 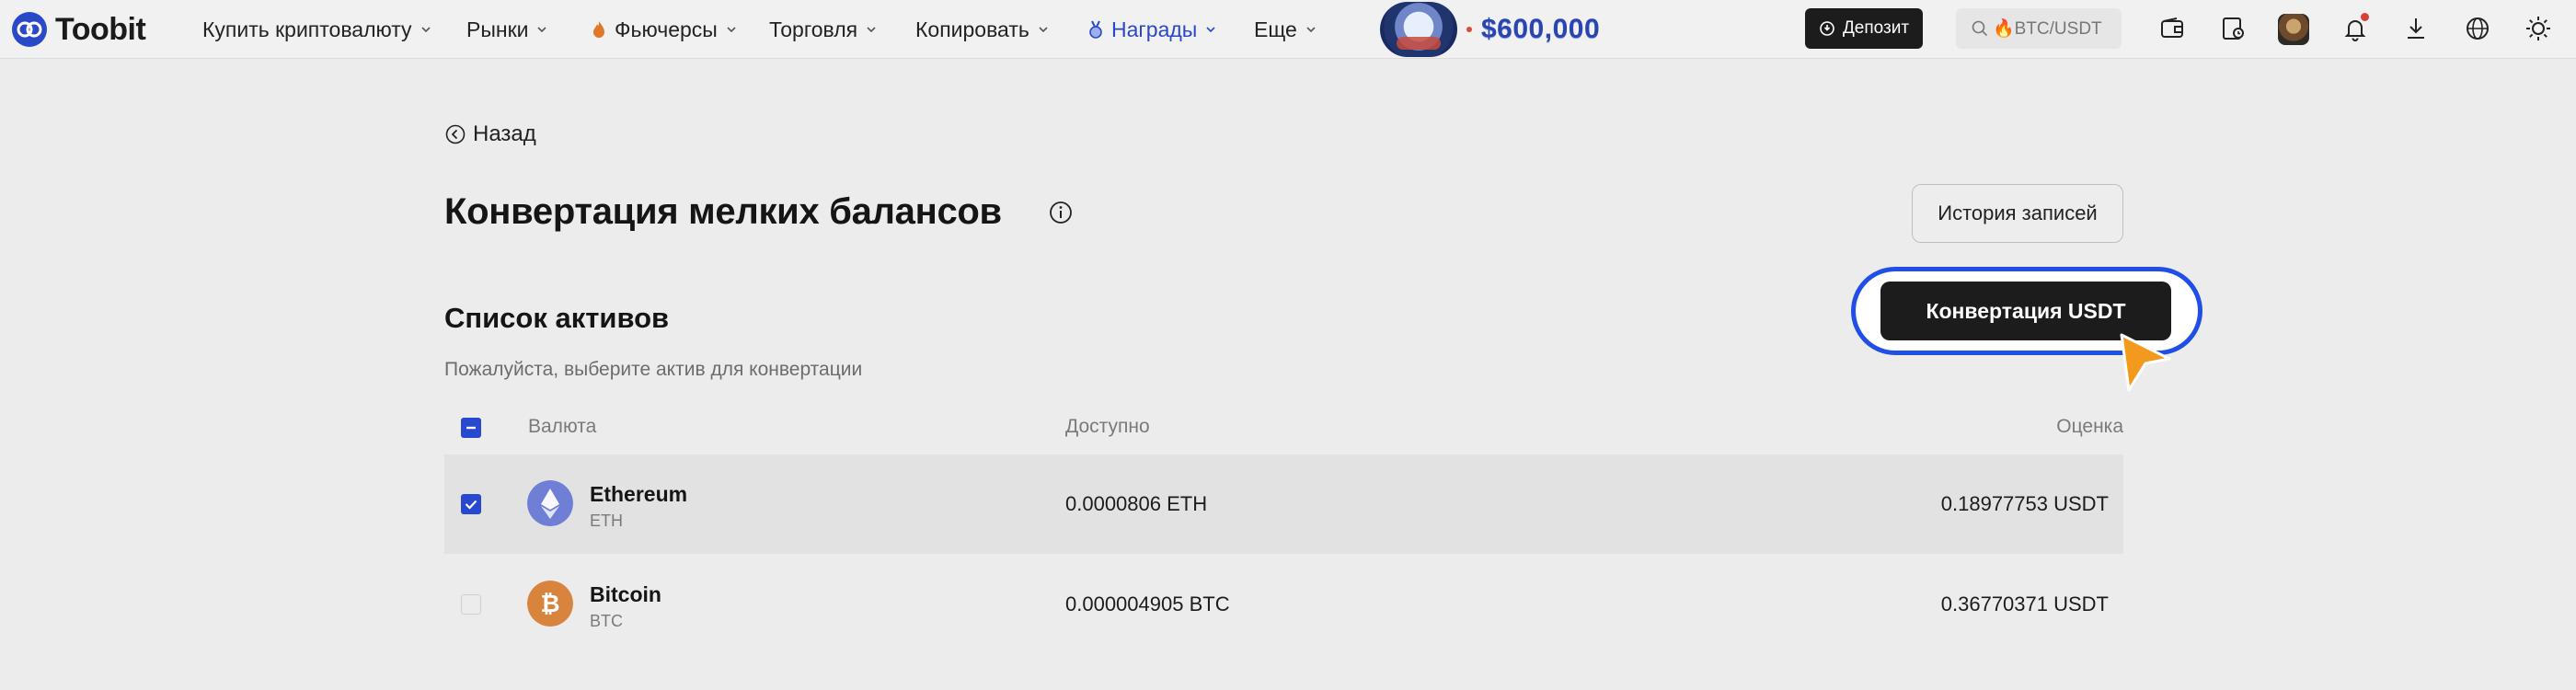 What do you see at coordinates (606, 621) in the screenshot?
I see `coin-symbol: BTC` at bounding box center [606, 621].